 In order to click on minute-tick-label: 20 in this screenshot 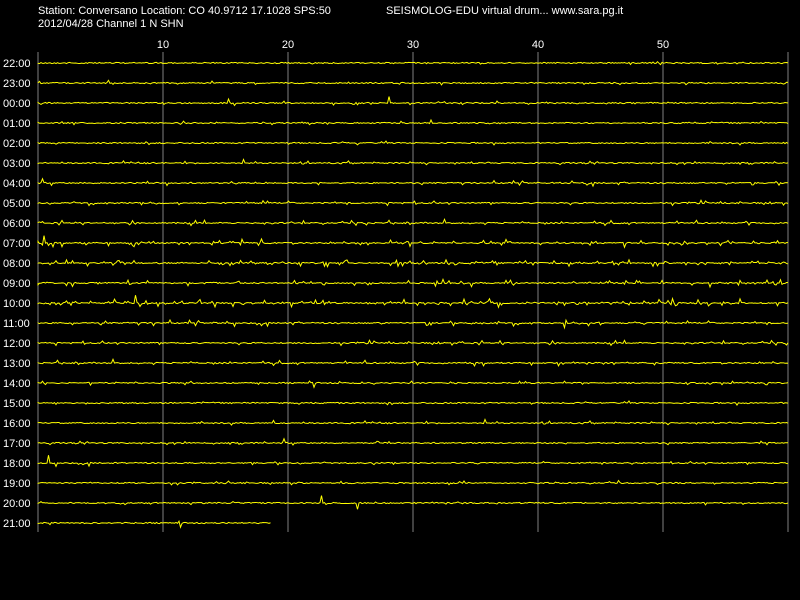, I will do `click(288, 45)`.